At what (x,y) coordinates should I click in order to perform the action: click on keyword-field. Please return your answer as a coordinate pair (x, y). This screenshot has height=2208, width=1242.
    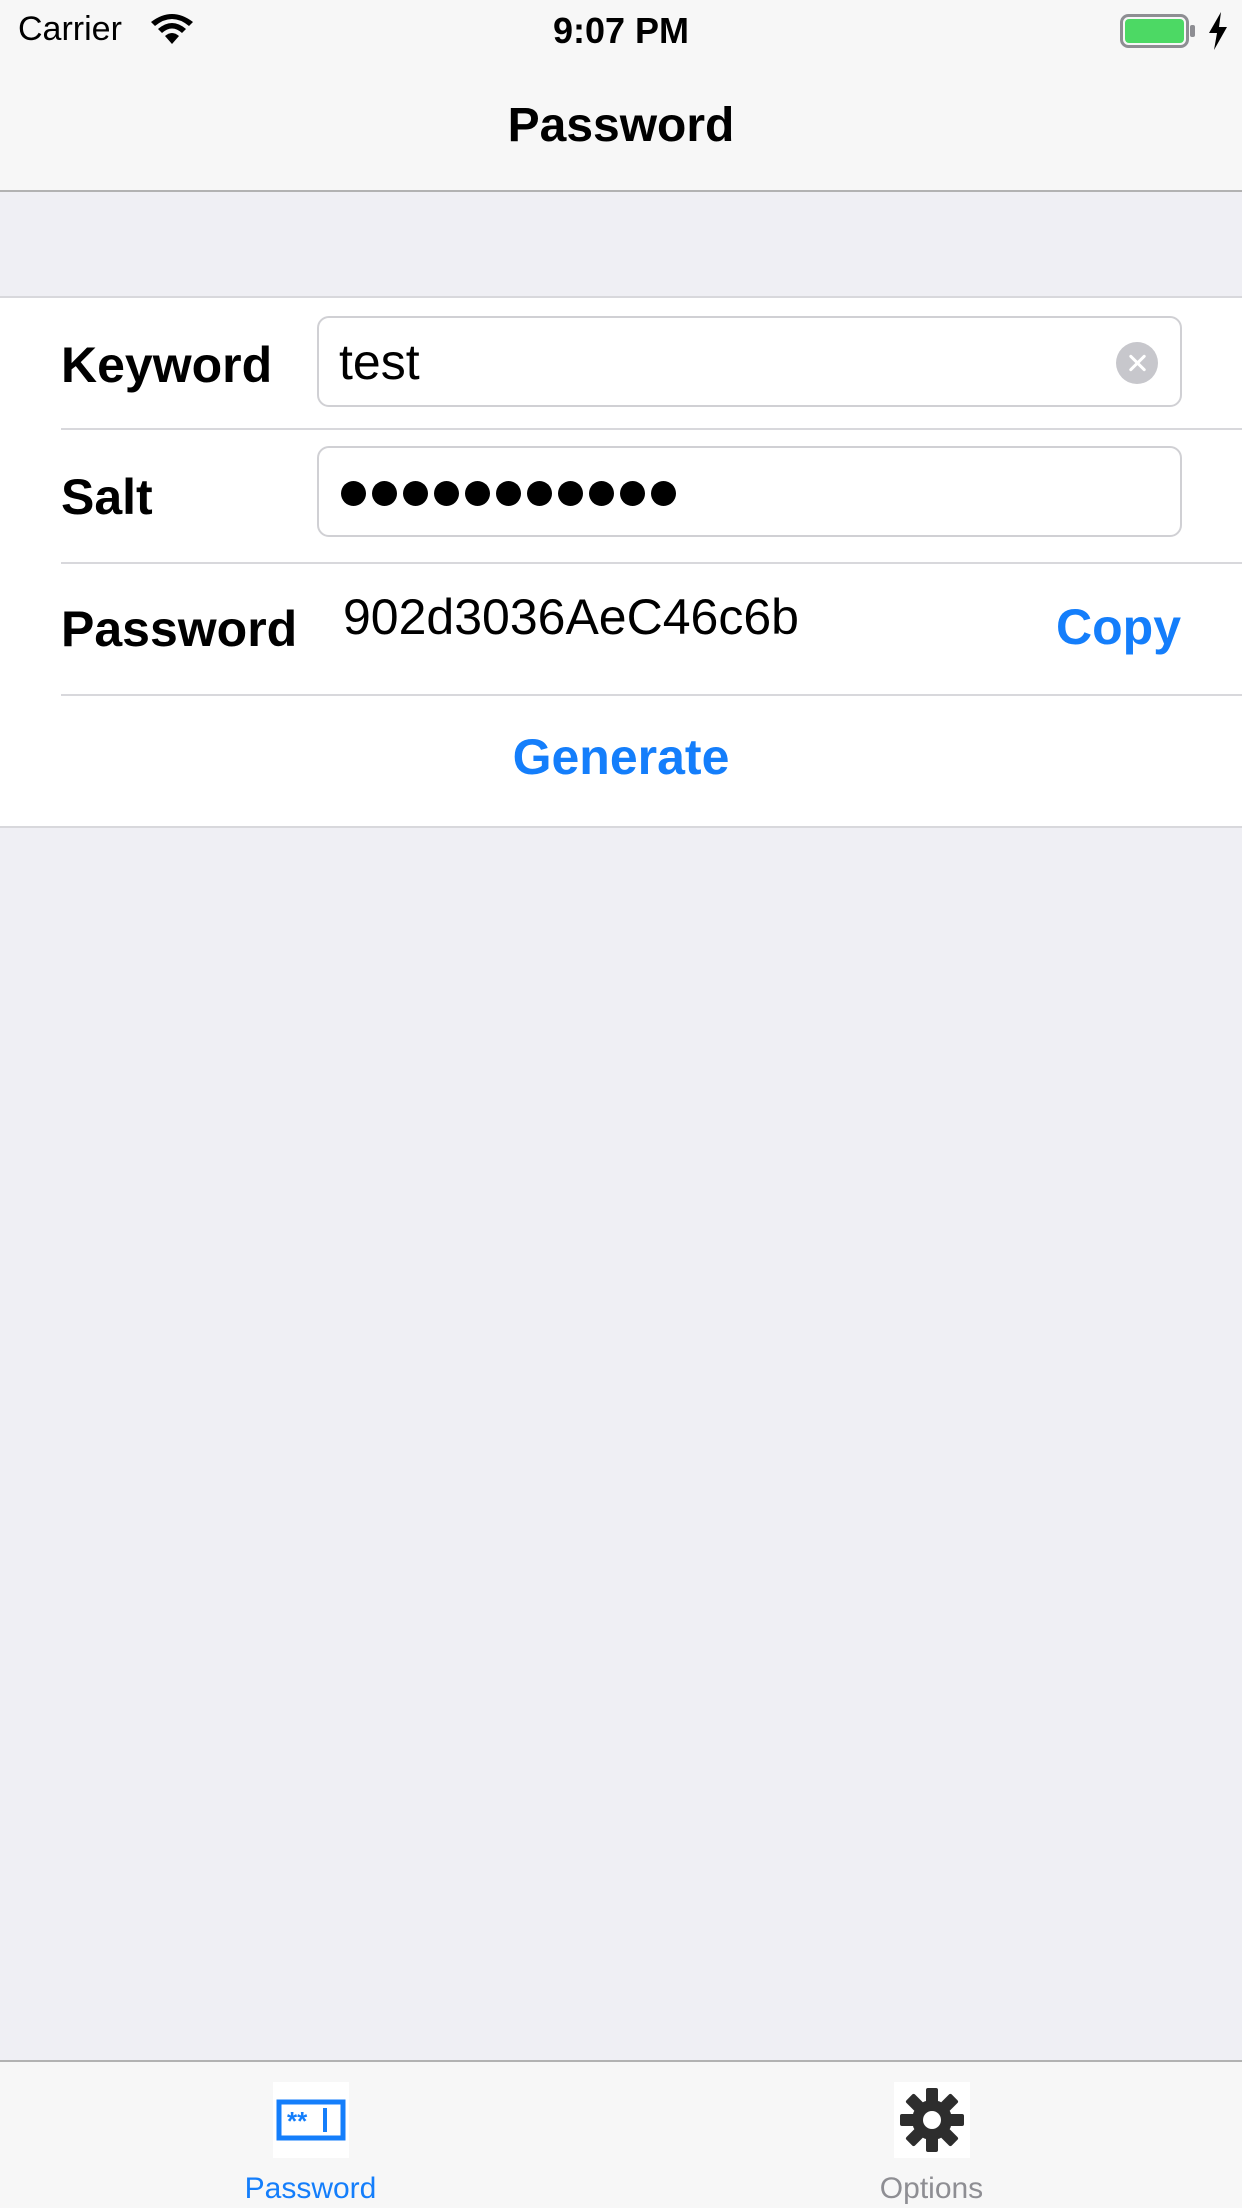
    Looking at the image, I should click on (749, 361).